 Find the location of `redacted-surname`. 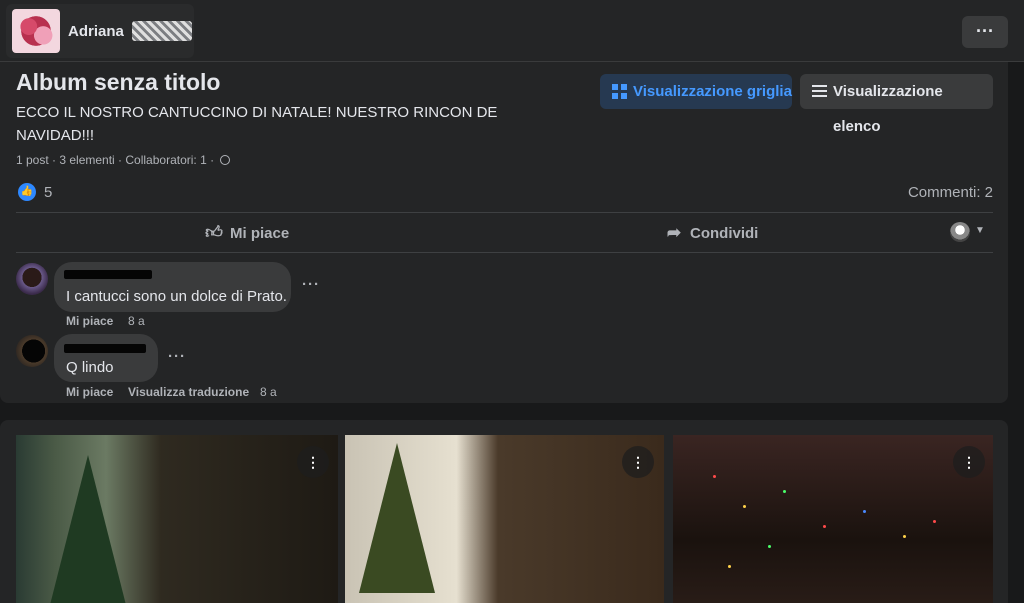

redacted-surname is located at coordinates (162, 31).